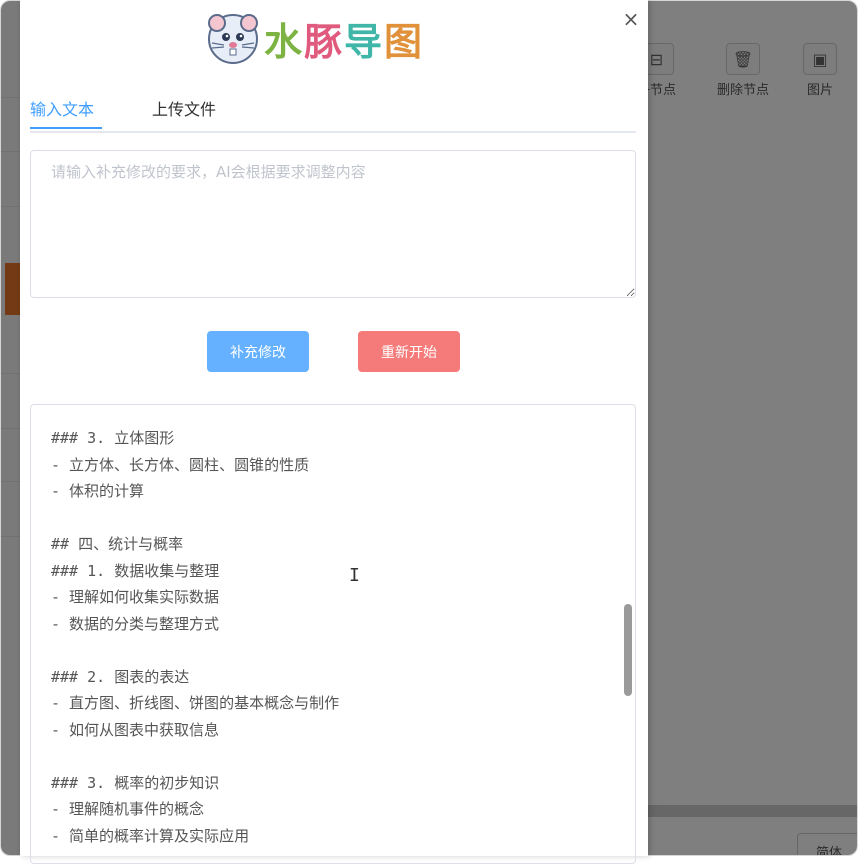 This screenshot has height=864, width=858. Describe the element at coordinates (195, 703) in the screenshot. I see `outline-line: - 直方图、折线图、饼图的基本概念与制作` at that location.